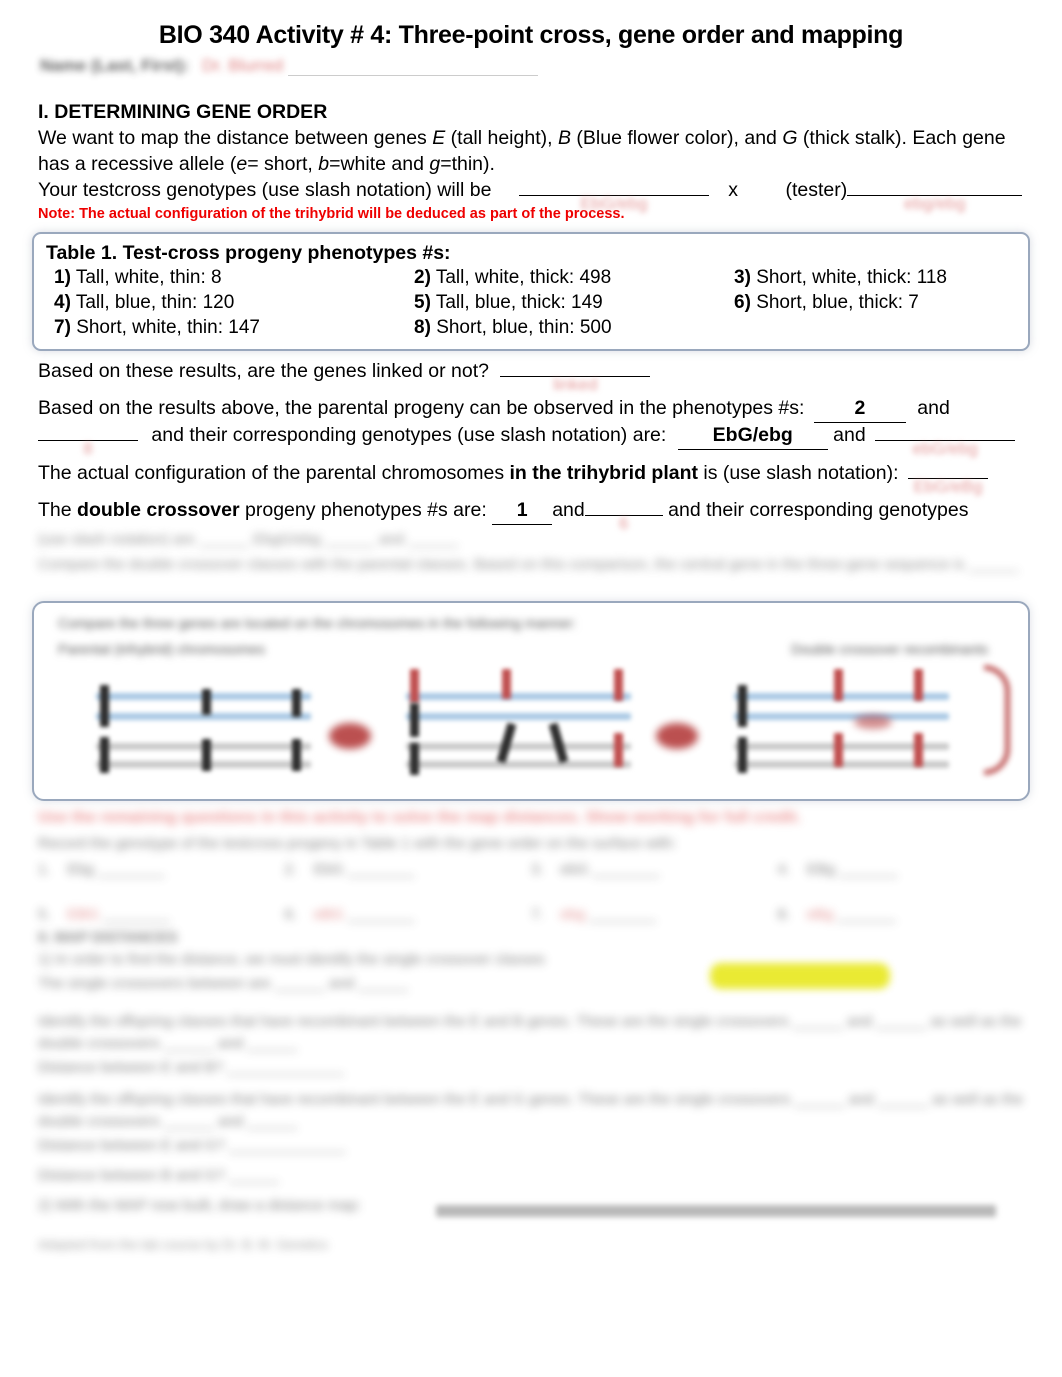 The height and width of the screenshot is (1377, 1062). What do you see at coordinates (623, 523) in the screenshot?
I see `dco-answer-blank-2: 6` at bounding box center [623, 523].